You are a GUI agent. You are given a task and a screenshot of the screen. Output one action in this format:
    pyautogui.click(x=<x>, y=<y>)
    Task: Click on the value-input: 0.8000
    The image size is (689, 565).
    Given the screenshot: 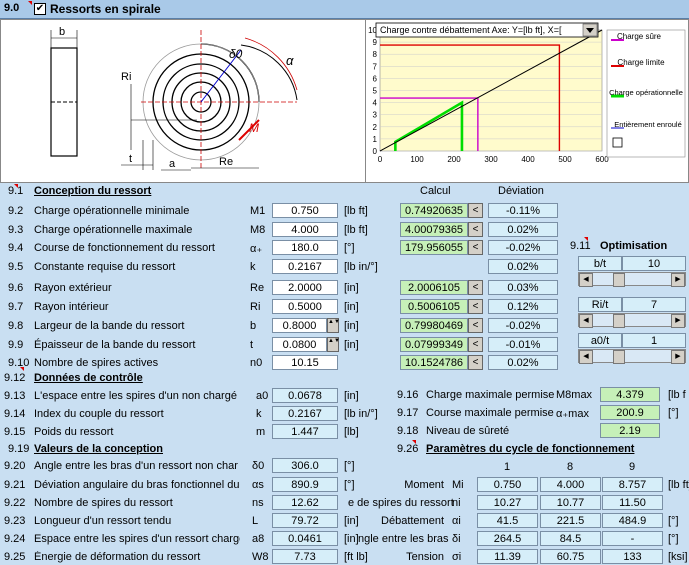 What is the action you would take?
    pyautogui.click(x=299, y=325)
    